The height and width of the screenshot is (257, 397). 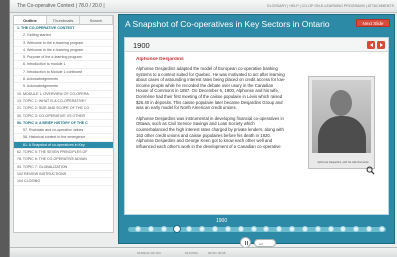 What do you see at coordinates (63, 94) in the screenshot?
I see `outline-item: 10. MODULE 1: OVERVIEW OF CO-OPERA` at bounding box center [63, 94].